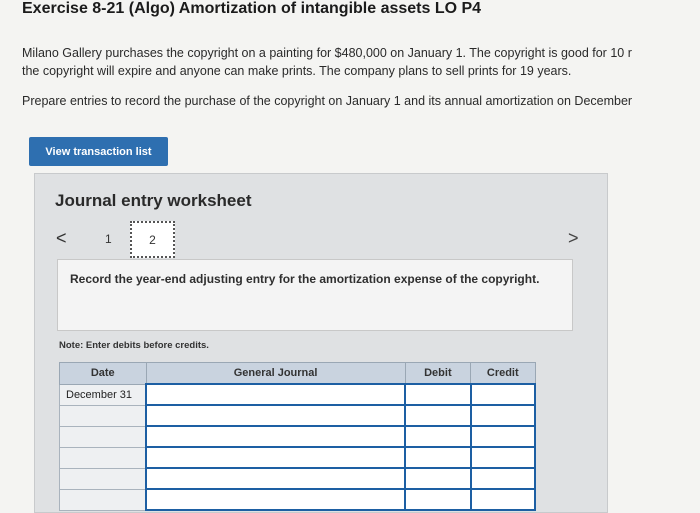  What do you see at coordinates (438, 373) in the screenshot?
I see `header-debit: Debit` at bounding box center [438, 373].